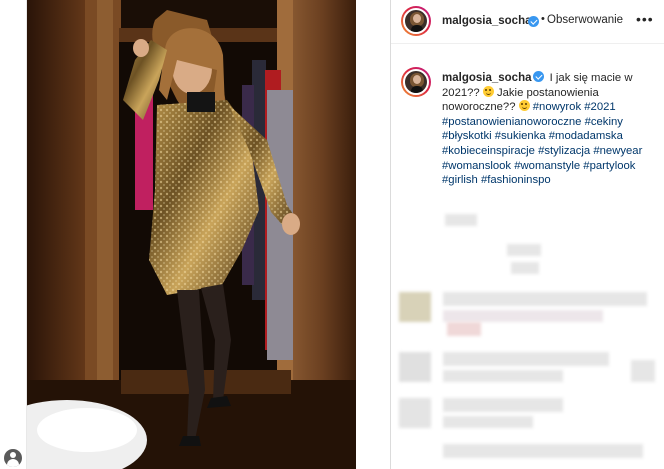 Image resolution: width=664 pixels, height=469 pixels. What do you see at coordinates (467, 136) in the screenshot?
I see `hashtag-link: #błyskotki` at bounding box center [467, 136].